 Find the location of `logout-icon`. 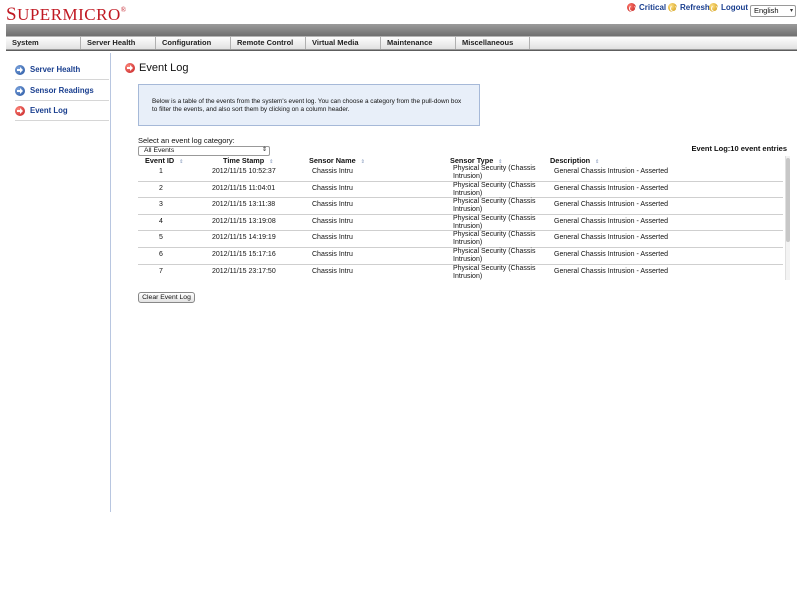

logout-icon is located at coordinates (713, 7).